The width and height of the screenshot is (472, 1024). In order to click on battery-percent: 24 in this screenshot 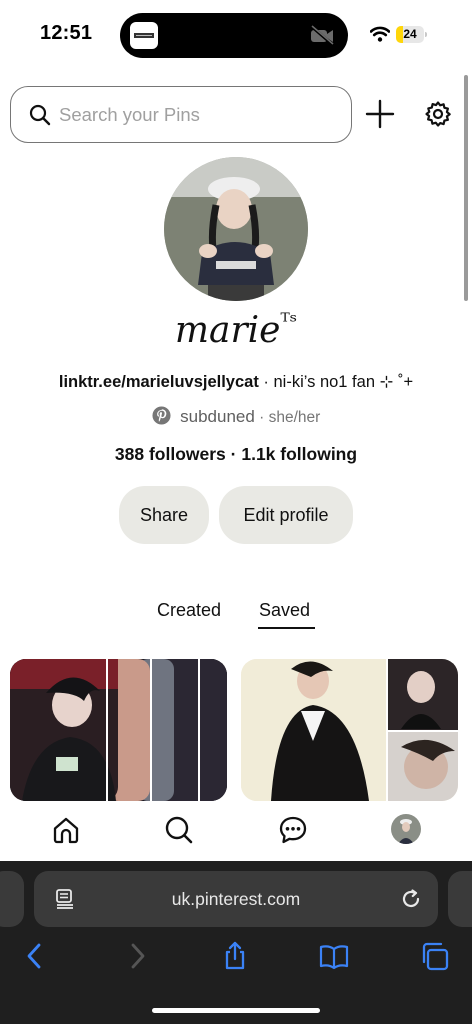, I will do `click(410, 34)`.